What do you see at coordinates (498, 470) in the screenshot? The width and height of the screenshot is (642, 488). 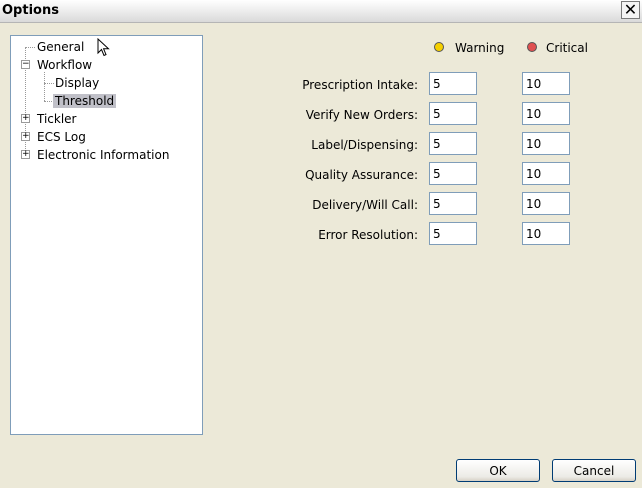 I see `ok-button: OK` at bounding box center [498, 470].